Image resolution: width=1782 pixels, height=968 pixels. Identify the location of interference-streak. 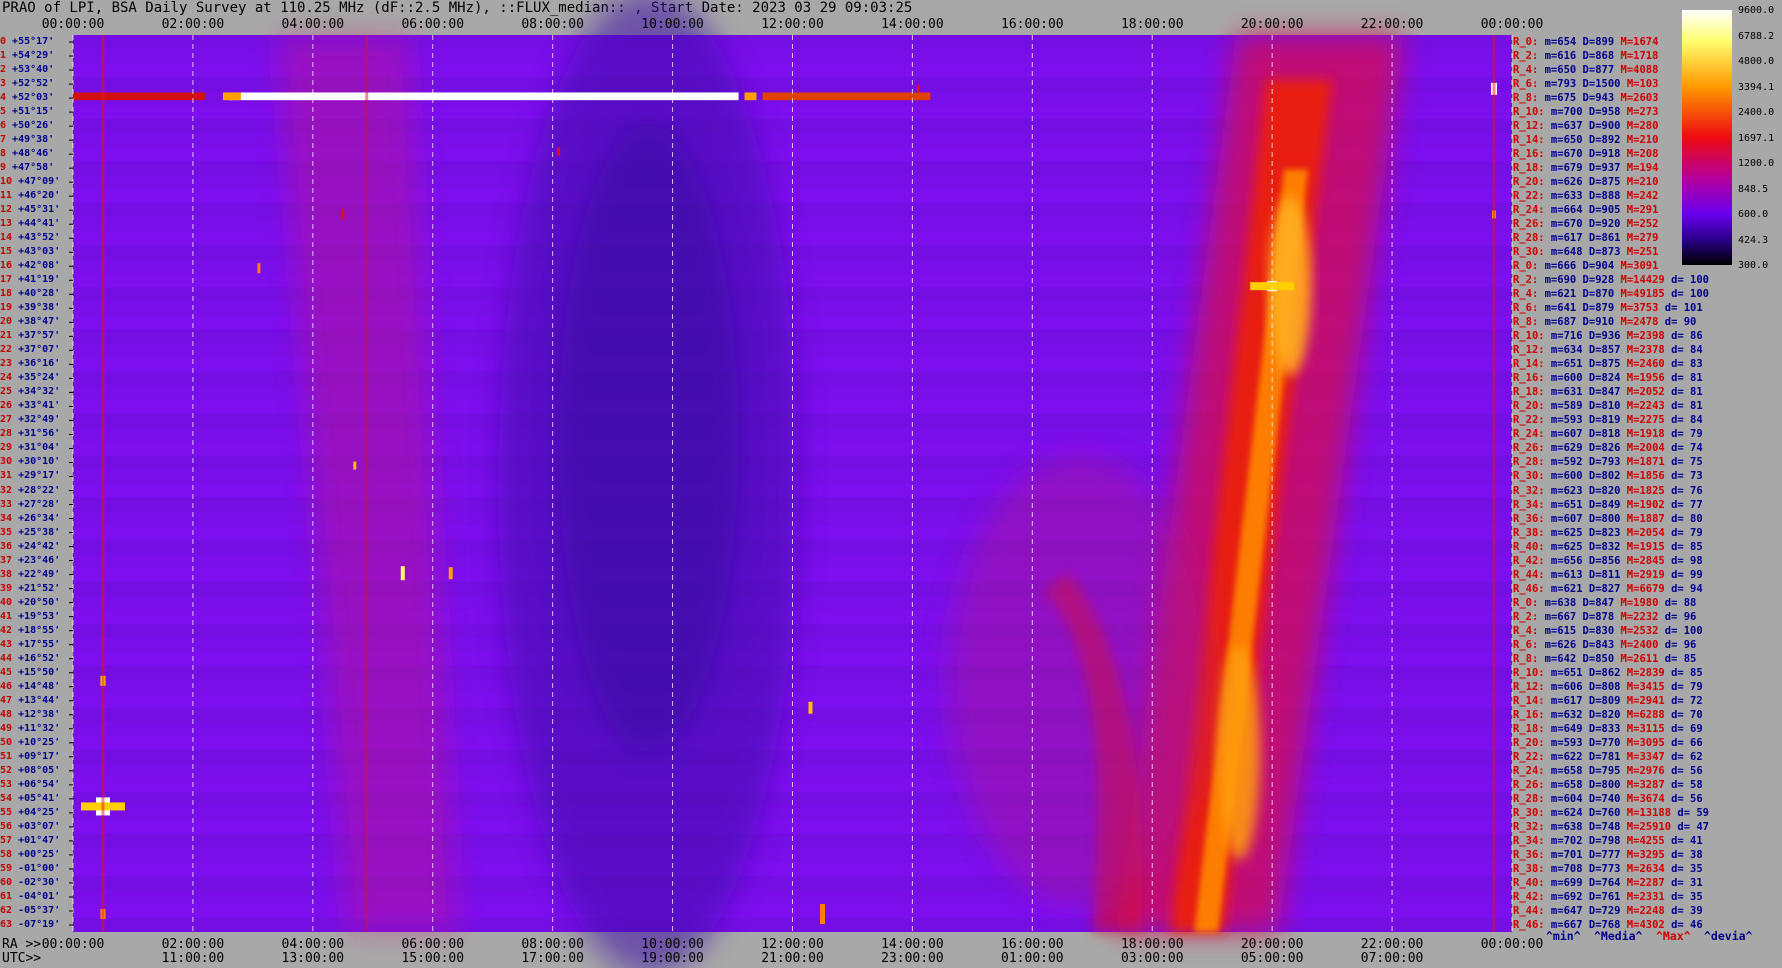
(846, 96).